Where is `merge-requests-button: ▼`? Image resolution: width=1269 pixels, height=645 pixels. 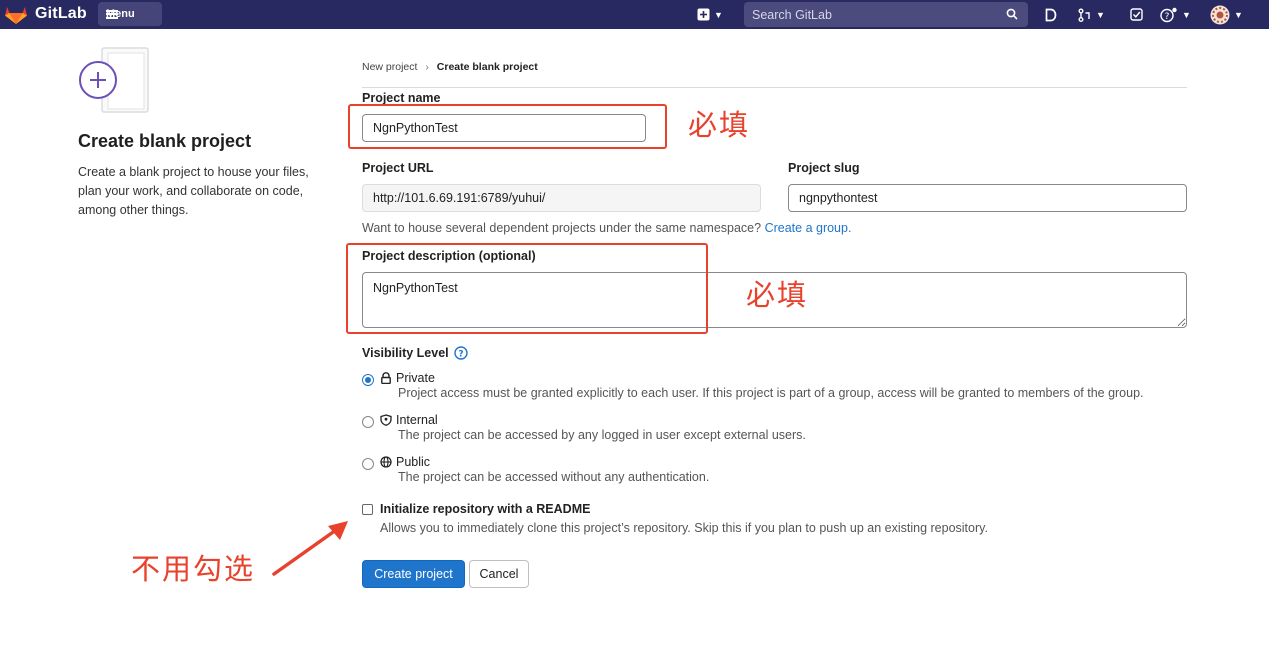
merge-requests-button: ▼ is located at coordinates (1091, 14).